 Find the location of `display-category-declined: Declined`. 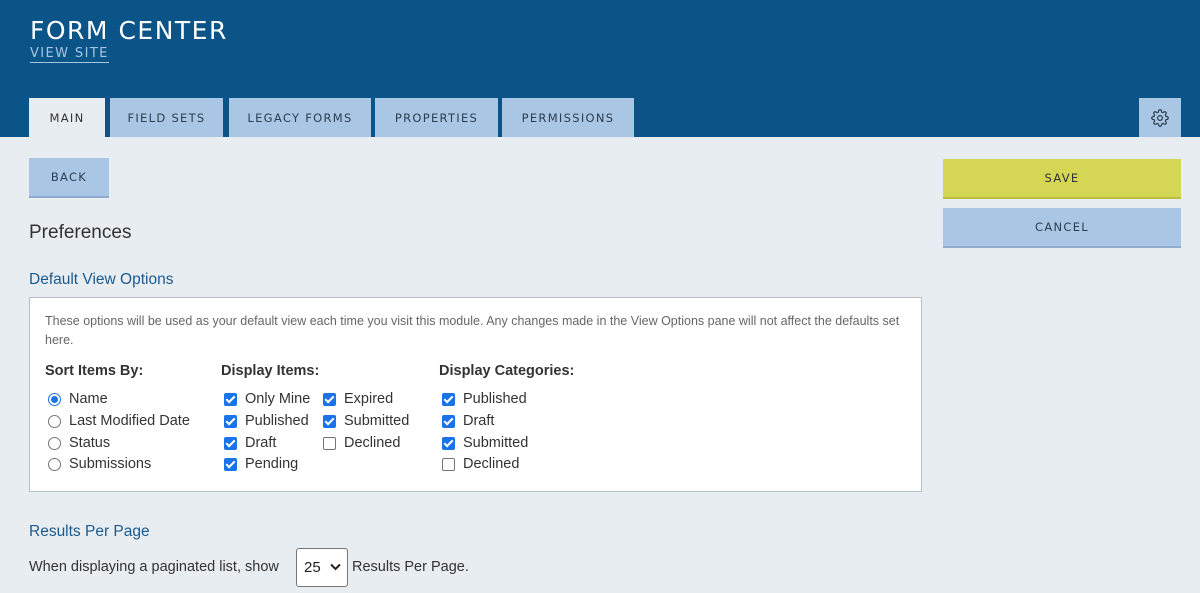

display-category-declined: Declined is located at coordinates (480, 464).